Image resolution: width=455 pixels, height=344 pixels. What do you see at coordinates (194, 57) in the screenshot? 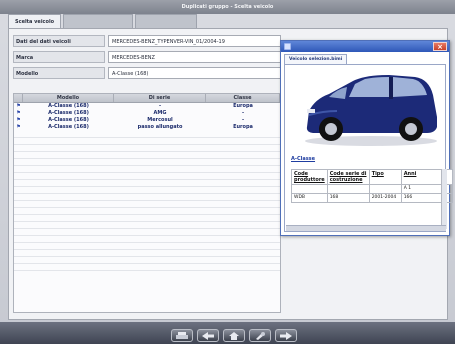
I see `field-value: MERCEDES-BENZ` at bounding box center [194, 57].